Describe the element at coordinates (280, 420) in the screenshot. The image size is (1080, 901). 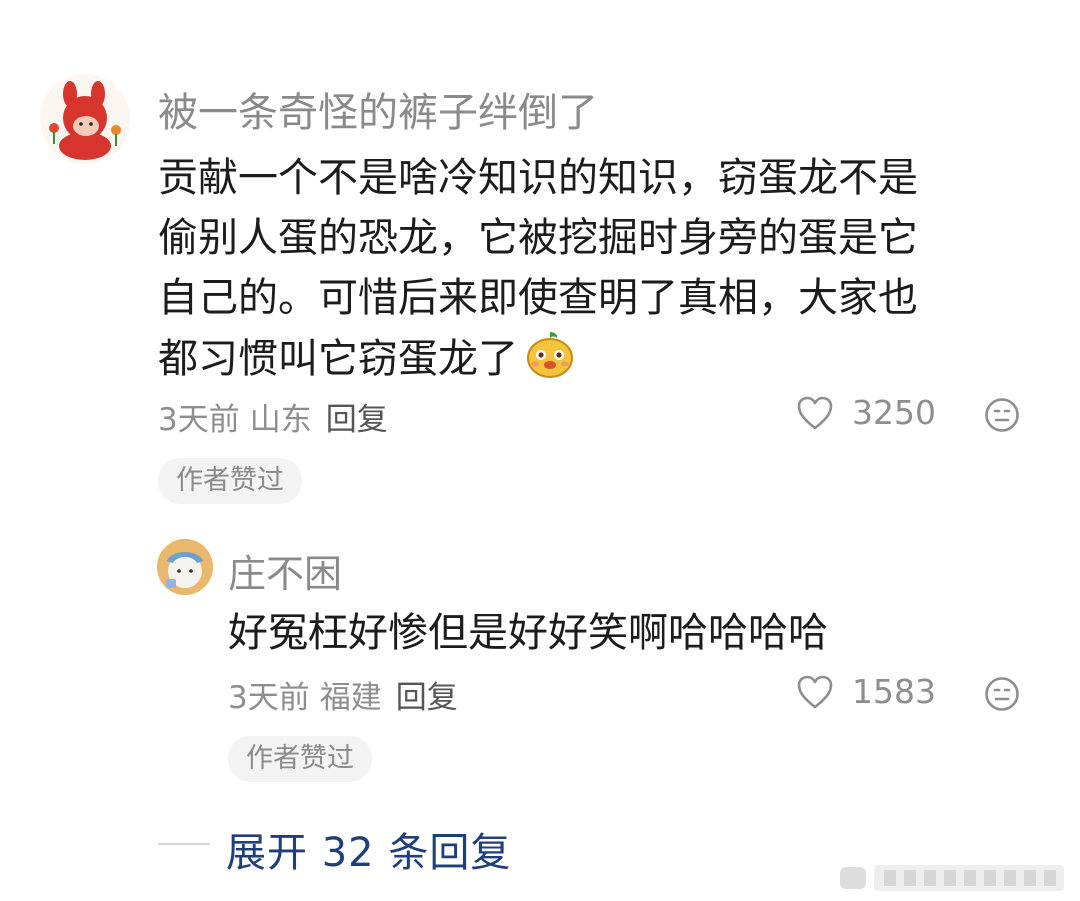
I see `comment-location: 山东` at that location.